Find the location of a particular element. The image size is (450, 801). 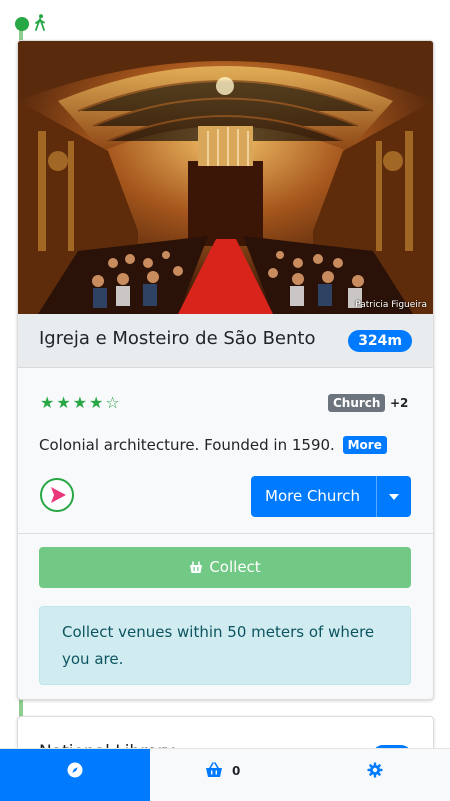

tab-basket: 0 is located at coordinates (225, 775).